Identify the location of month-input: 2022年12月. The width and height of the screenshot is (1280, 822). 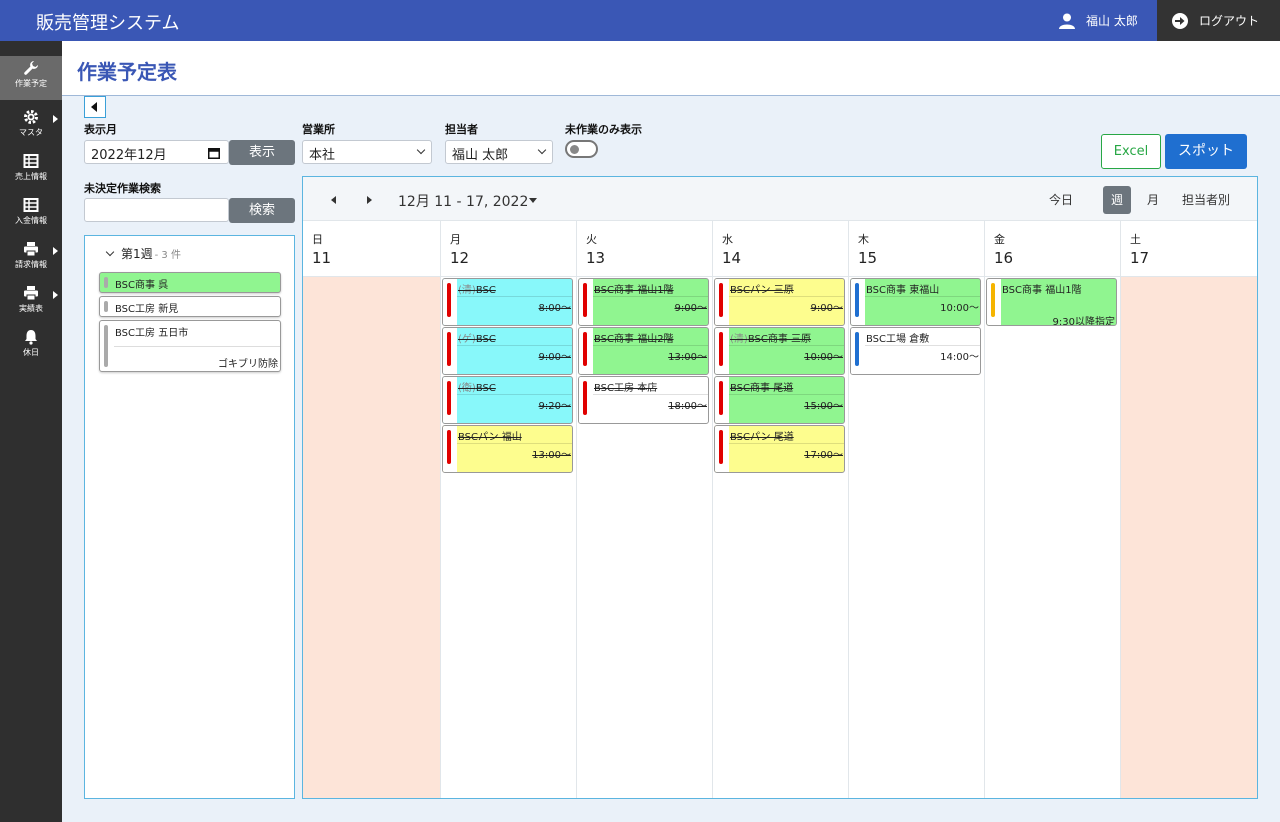
(156, 152).